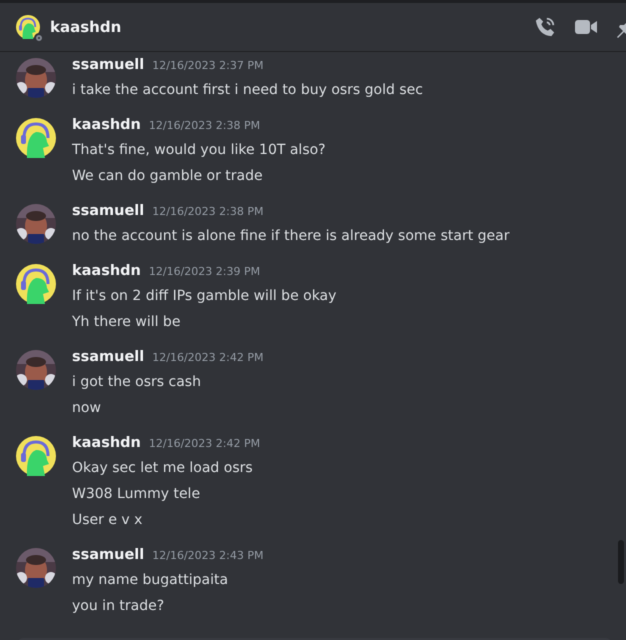 Image resolution: width=626 pixels, height=640 pixels. Describe the element at coordinates (137, 494) in the screenshot. I see `message-text: W308 Lummy tele` at that location.